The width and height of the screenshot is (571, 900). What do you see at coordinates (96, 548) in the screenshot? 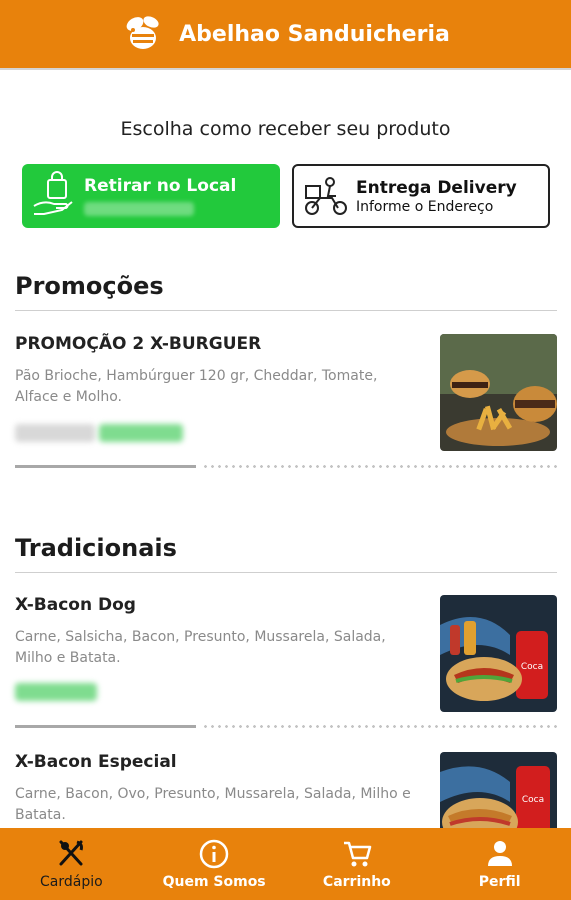
I see `section-title-tradicionais: Tradicionais` at bounding box center [96, 548].